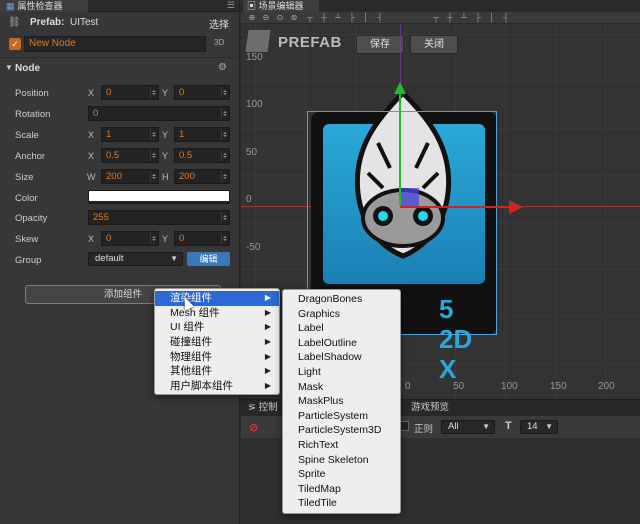 Image resolution: width=640 pixels, height=524 pixels. What do you see at coordinates (341, 460) in the screenshot?
I see `submenu-item-spine-skeleton: Spine Skeleton` at bounding box center [341, 460].